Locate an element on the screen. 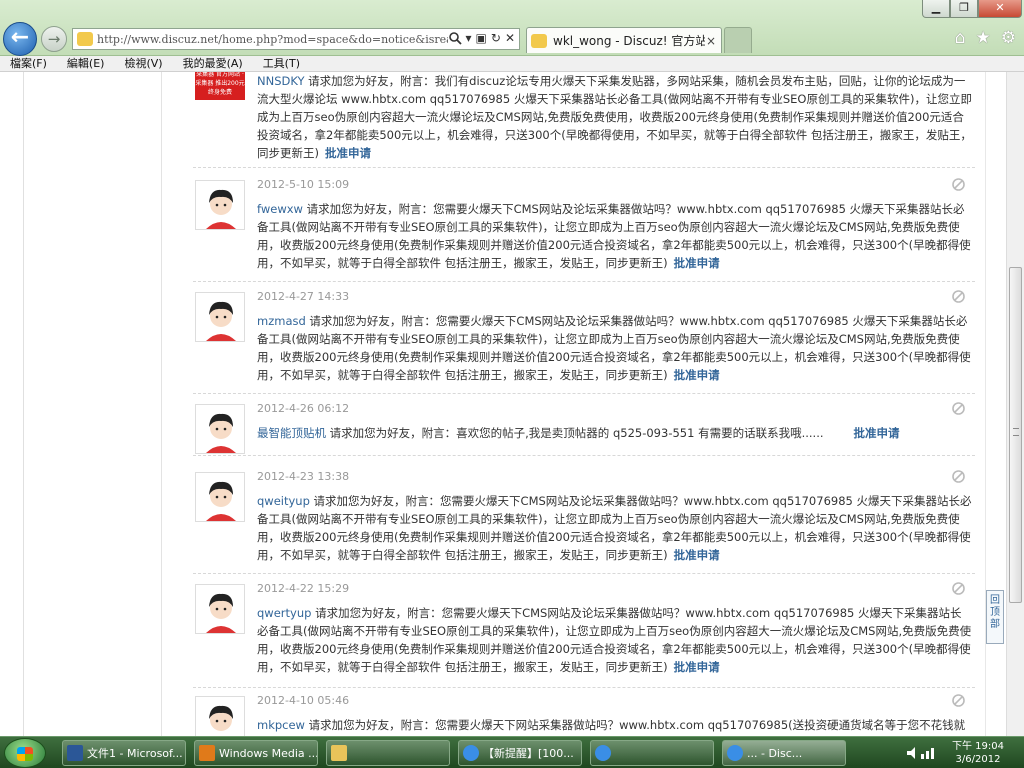 Image resolution: width=1024 pixels, height=768 pixels. forward-button: → is located at coordinates (54, 39).